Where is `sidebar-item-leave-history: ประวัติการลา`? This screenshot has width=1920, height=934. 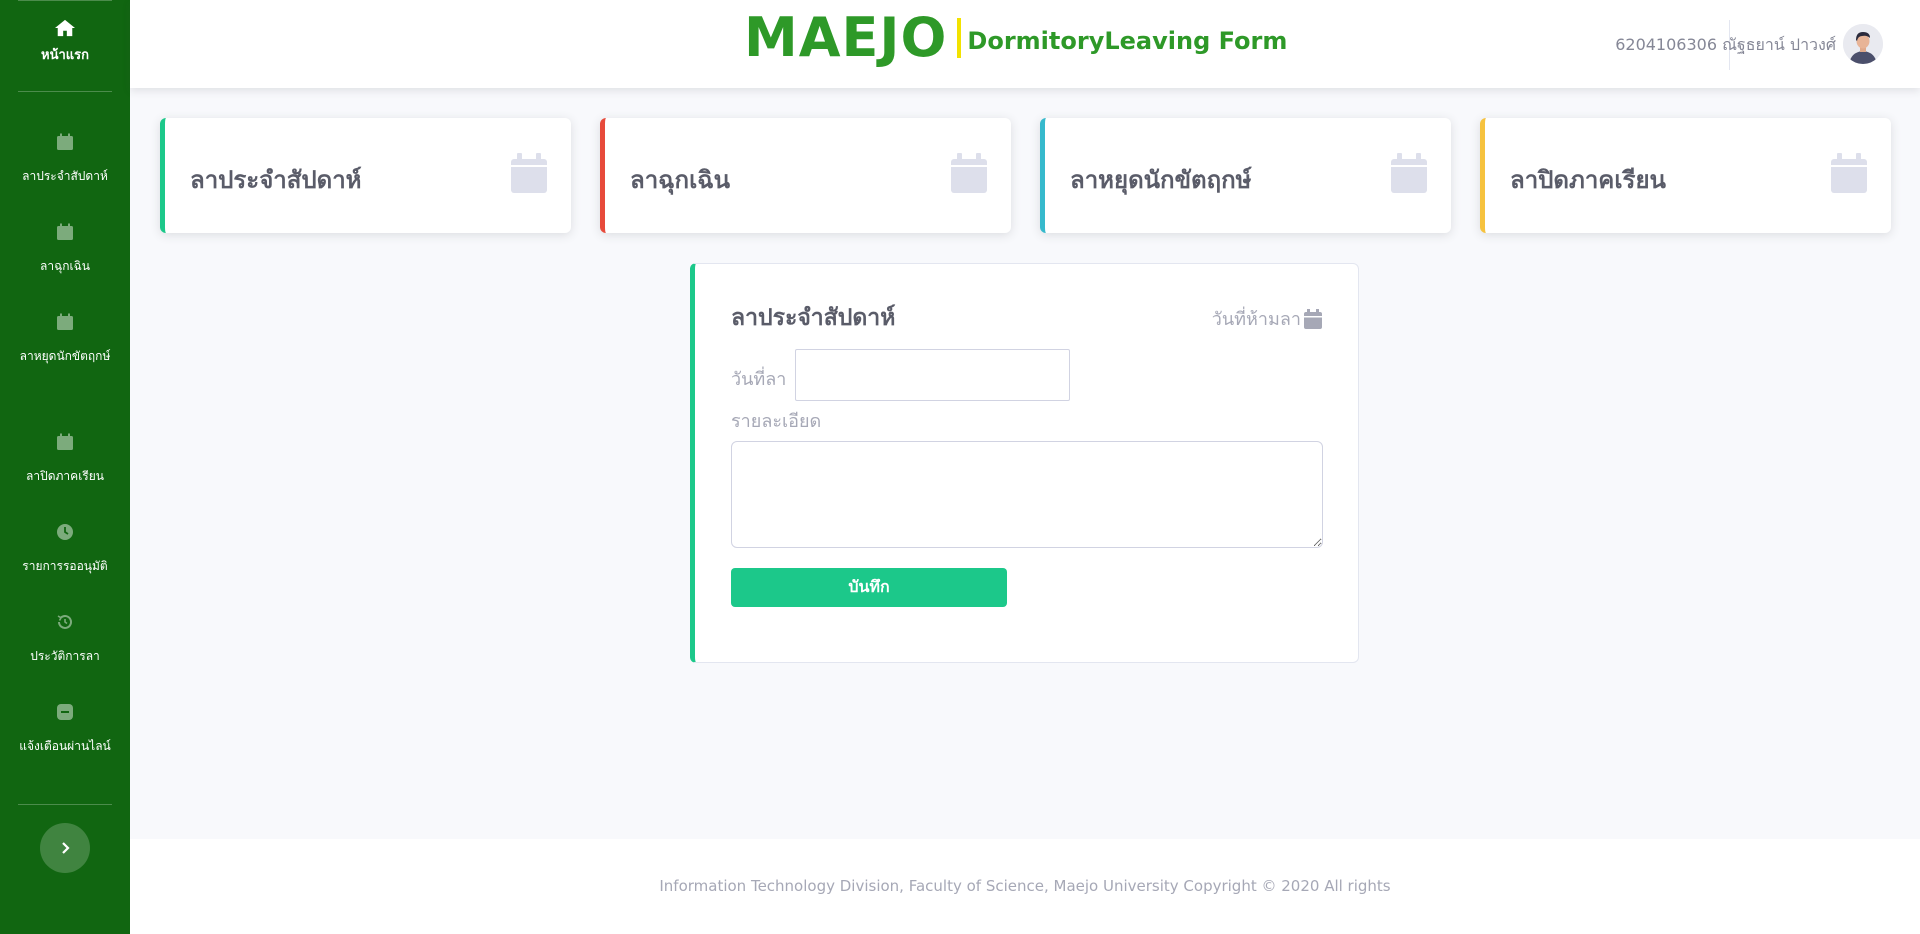
sidebar-item-leave-history: ประวัติการลา is located at coordinates (65, 642).